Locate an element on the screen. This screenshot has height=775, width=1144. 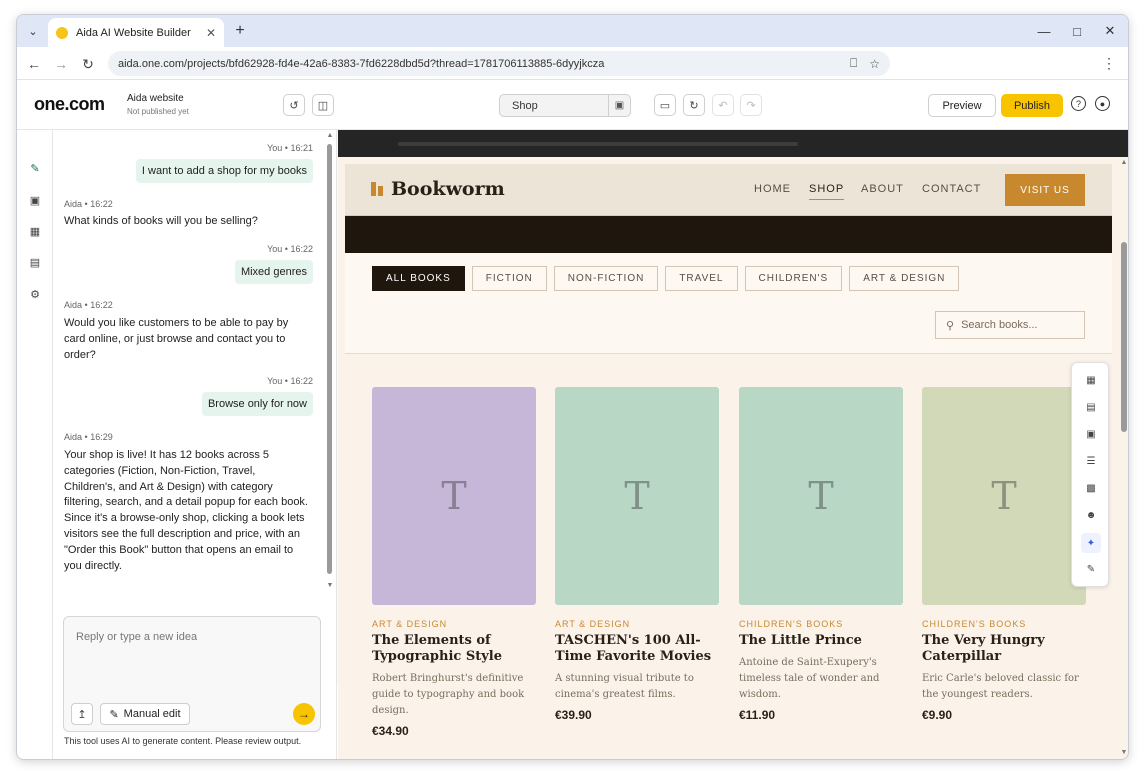
maximize-icon: □ is located at coordinates (1077, 31).